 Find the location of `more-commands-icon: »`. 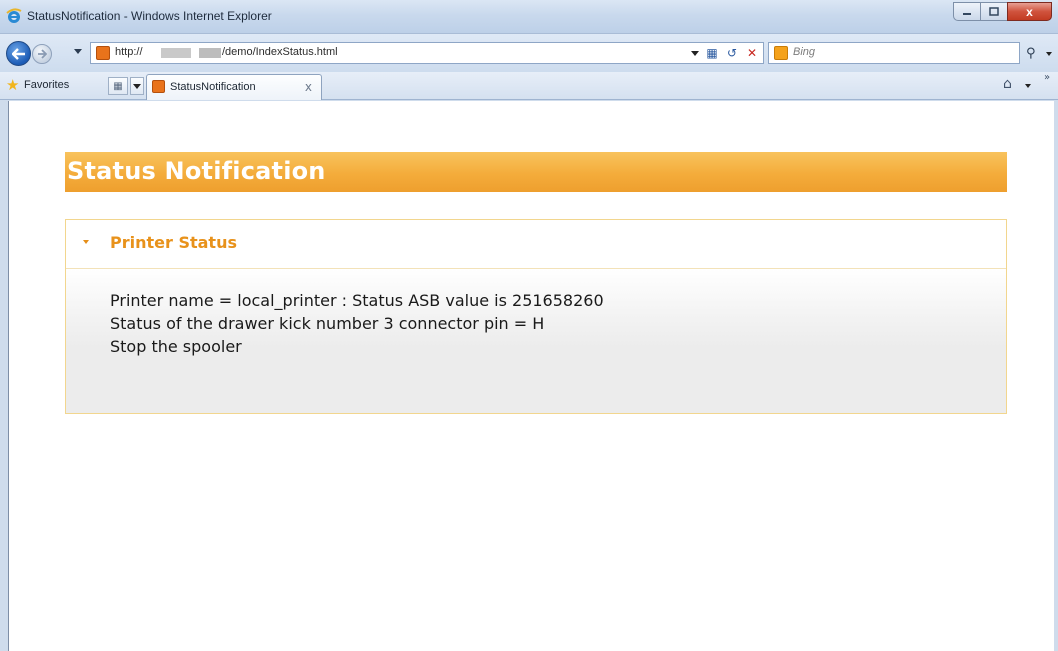

more-commands-icon: » is located at coordinates (1047, 77).